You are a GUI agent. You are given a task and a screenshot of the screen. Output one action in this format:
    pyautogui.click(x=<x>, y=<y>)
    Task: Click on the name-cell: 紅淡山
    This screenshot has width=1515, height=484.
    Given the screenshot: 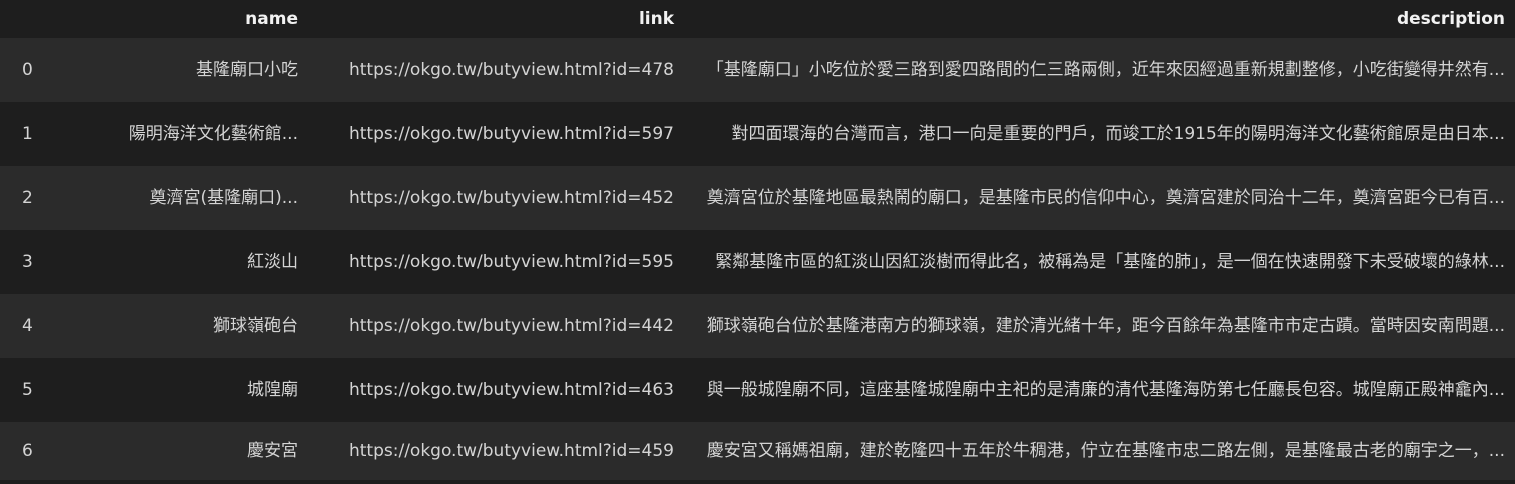 What is the action you would take?
    pyautogui.click(x=272, y=261)
    